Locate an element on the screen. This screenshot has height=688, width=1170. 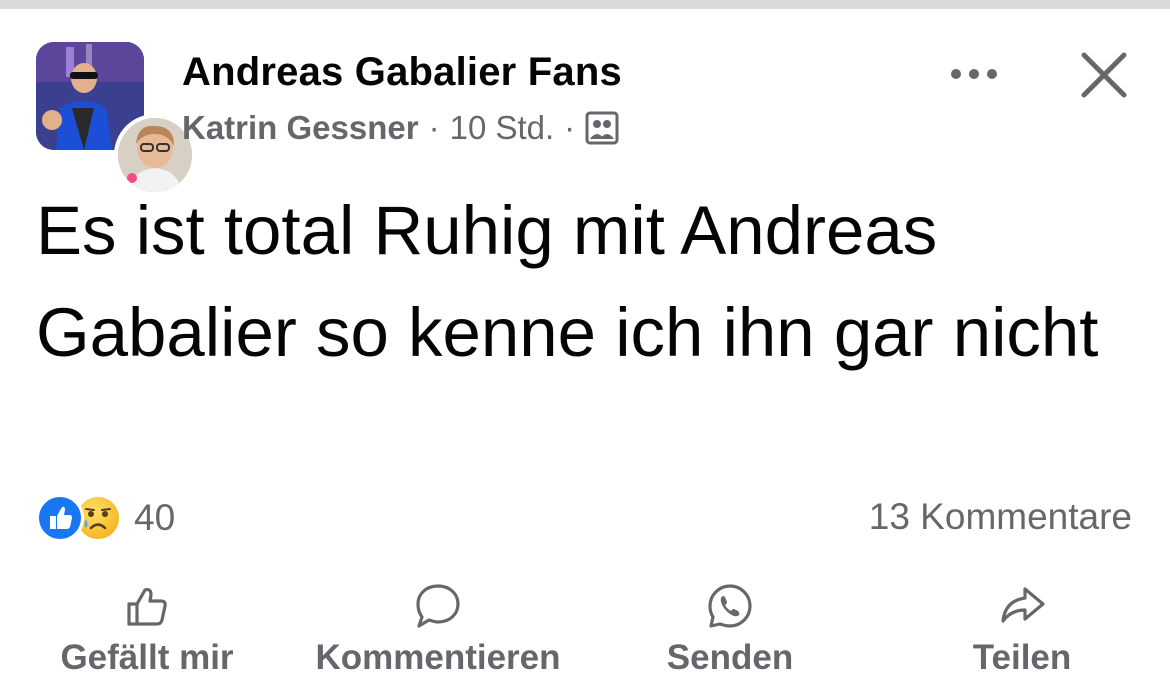
like-reaction-icon is located at coordinates (60, 518).